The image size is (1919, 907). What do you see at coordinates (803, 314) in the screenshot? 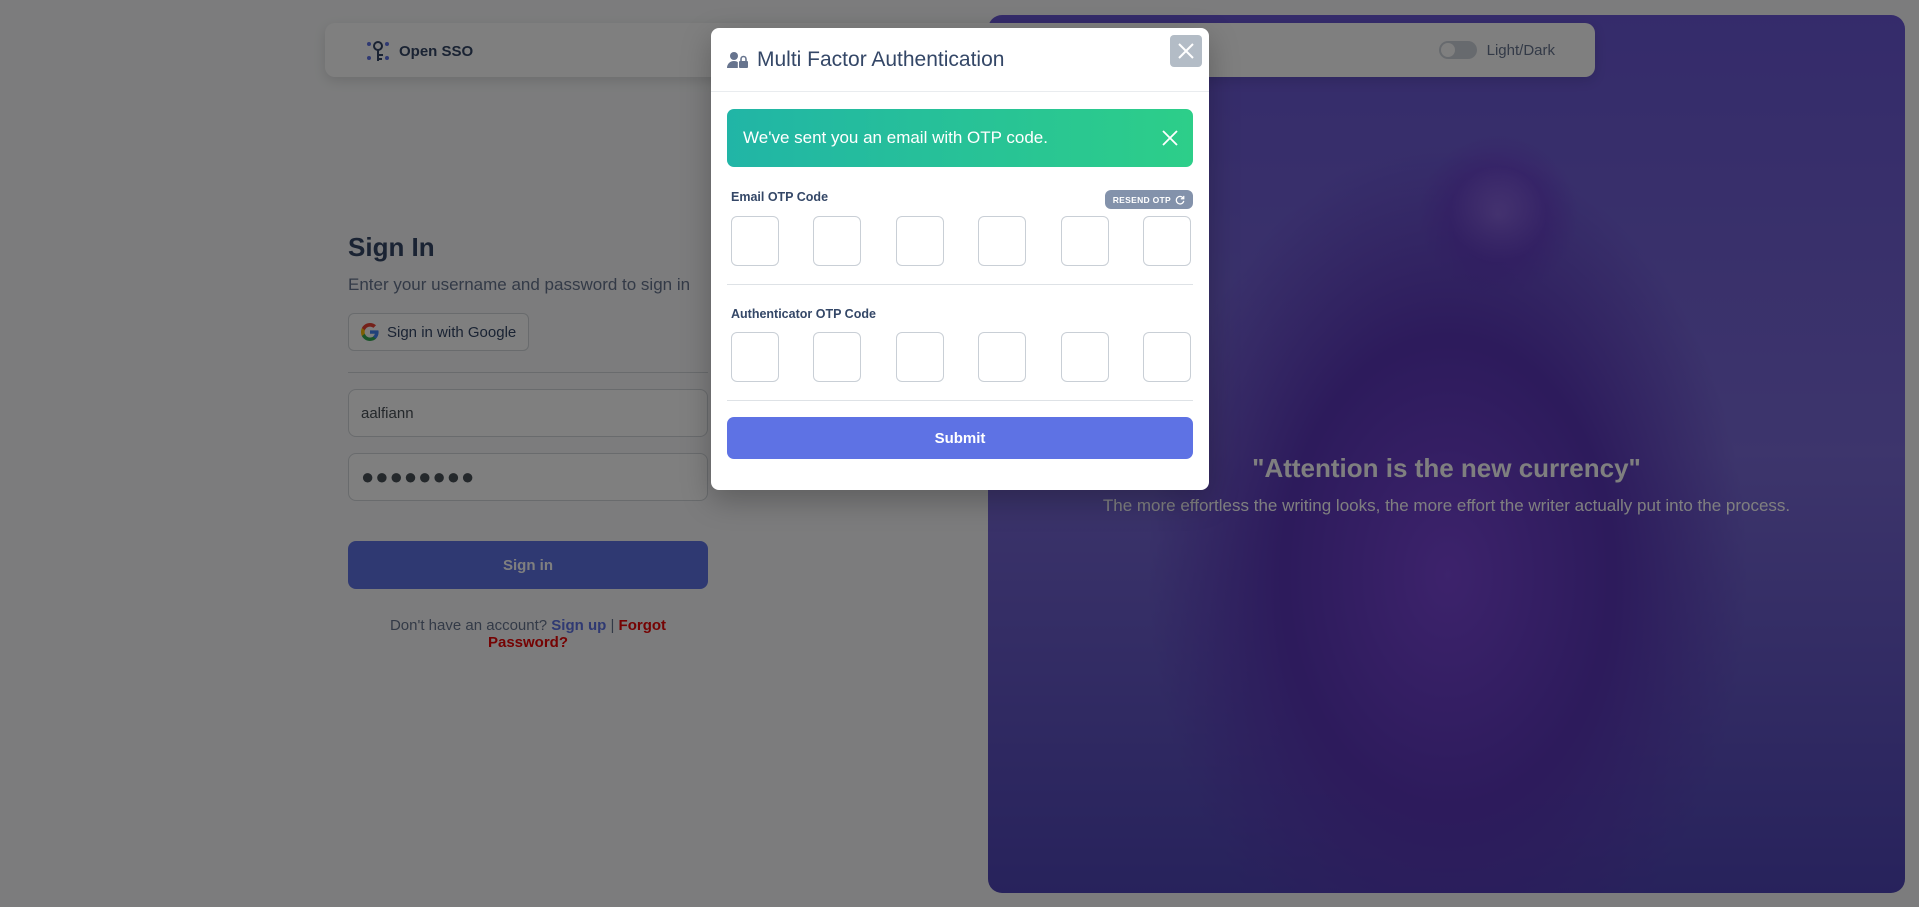
I see `auth-otp-label: Authenticator OTP Code` at bounding box center [803, 314].